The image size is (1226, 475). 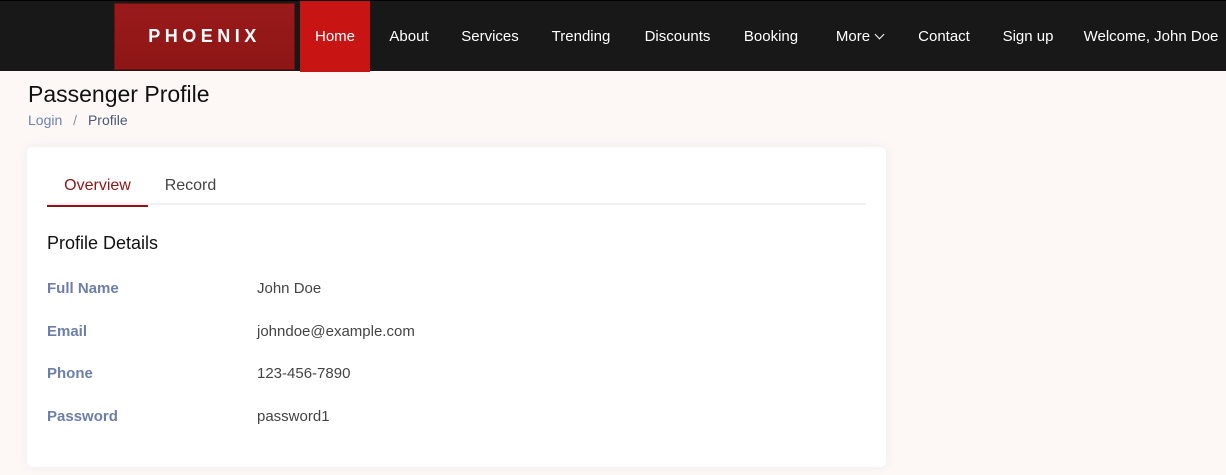 I want to click on section-title: Profile Details, so click(x=103, y=243).